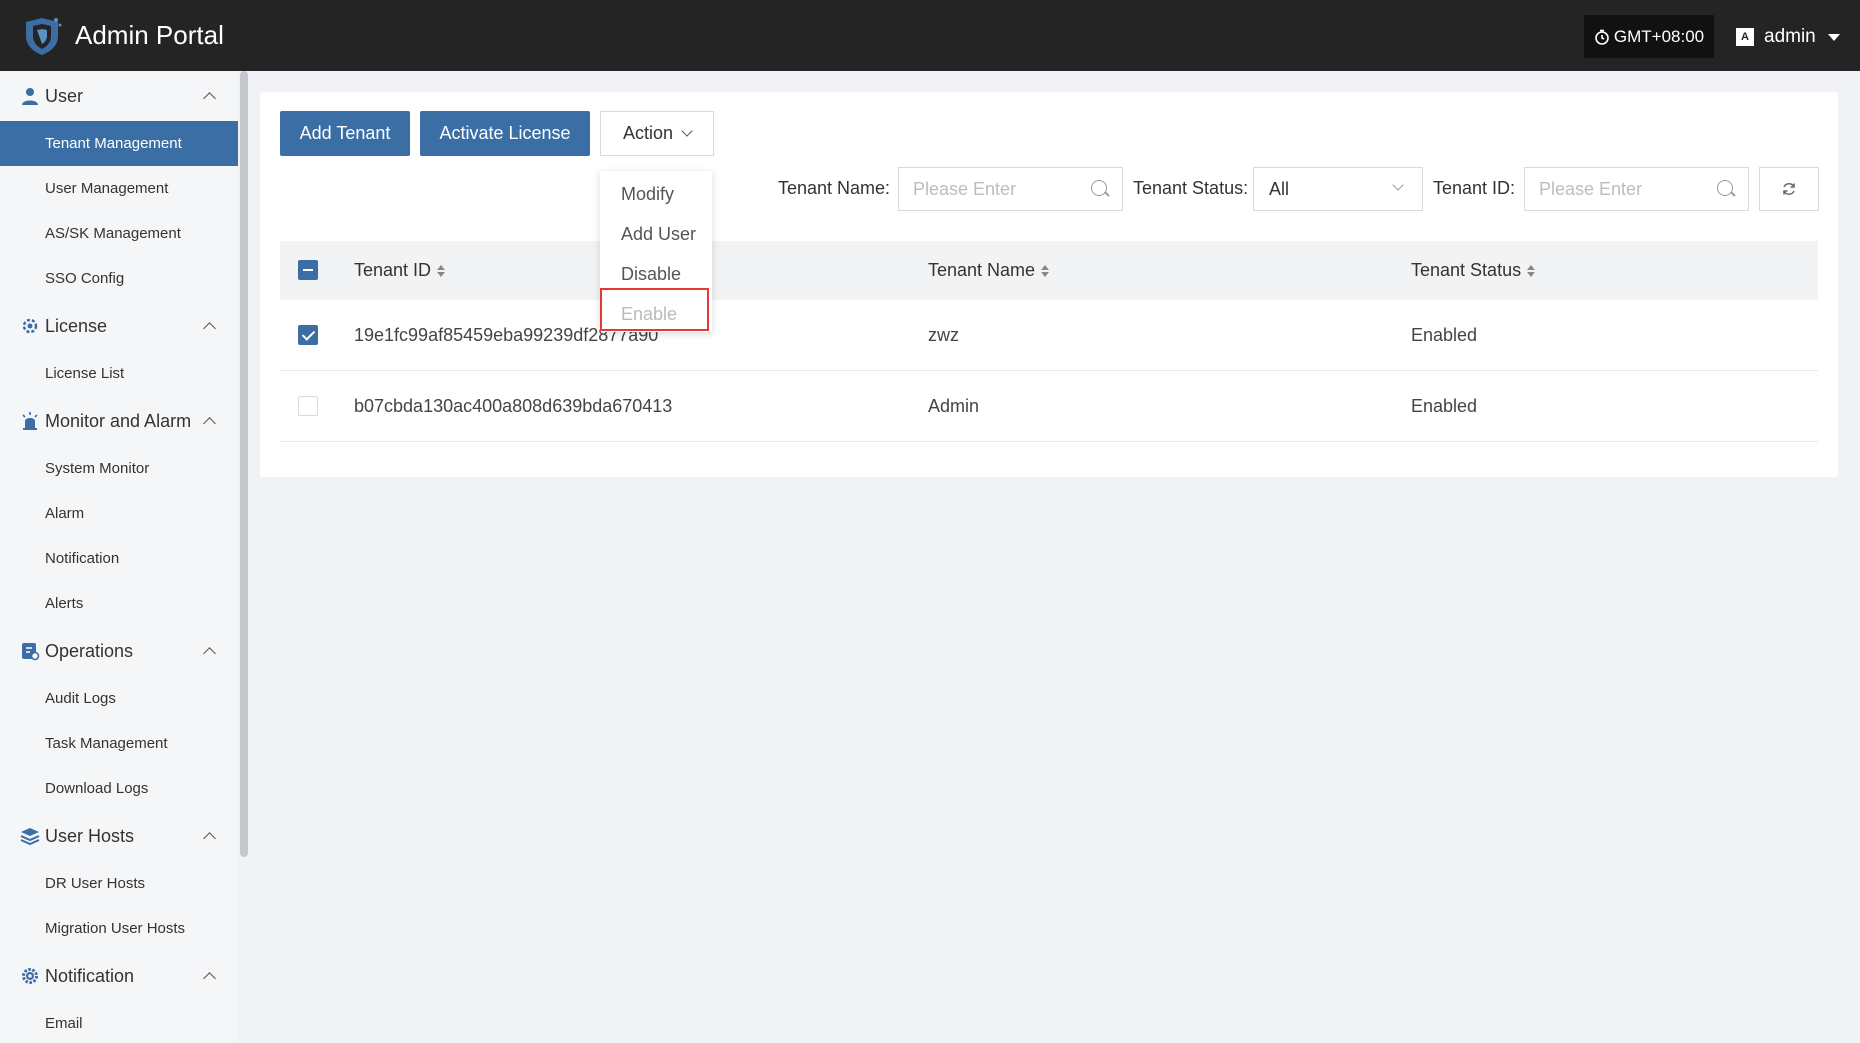  I want to click on sidebar-item-dr-user-hosts: DR User Hosts, so click(119, 883).